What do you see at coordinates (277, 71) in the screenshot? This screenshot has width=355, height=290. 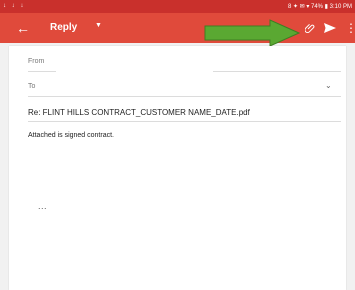 I see `from-field` at bounding box center [277, 71].